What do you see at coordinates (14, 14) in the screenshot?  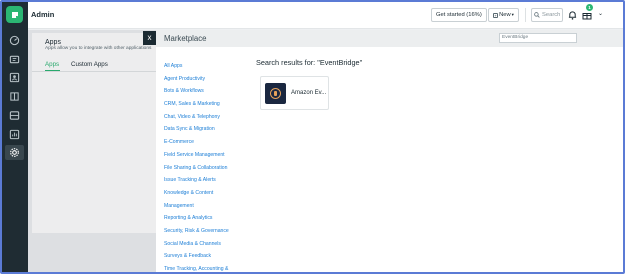 I see `logo-icon` at bounding box center [14, 14].